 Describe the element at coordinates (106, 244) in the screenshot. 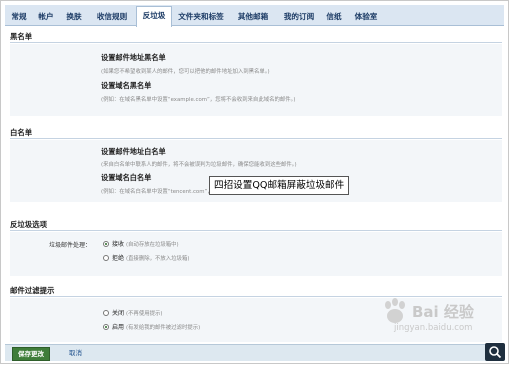

I see `spam-accept-radio` at that location.